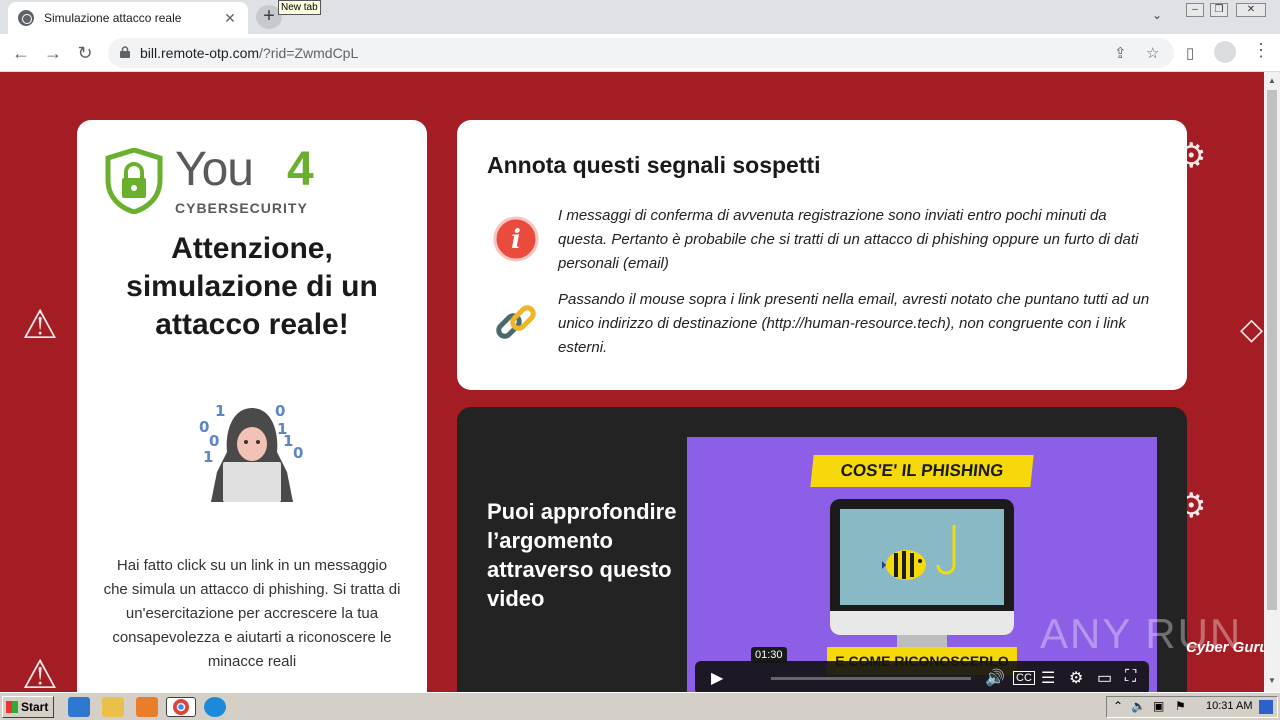 The image size is (1280, 720). Describe the element at coordinates (1048, 678) in the screenshot. I see `playlist-icon: ☰` at that location.